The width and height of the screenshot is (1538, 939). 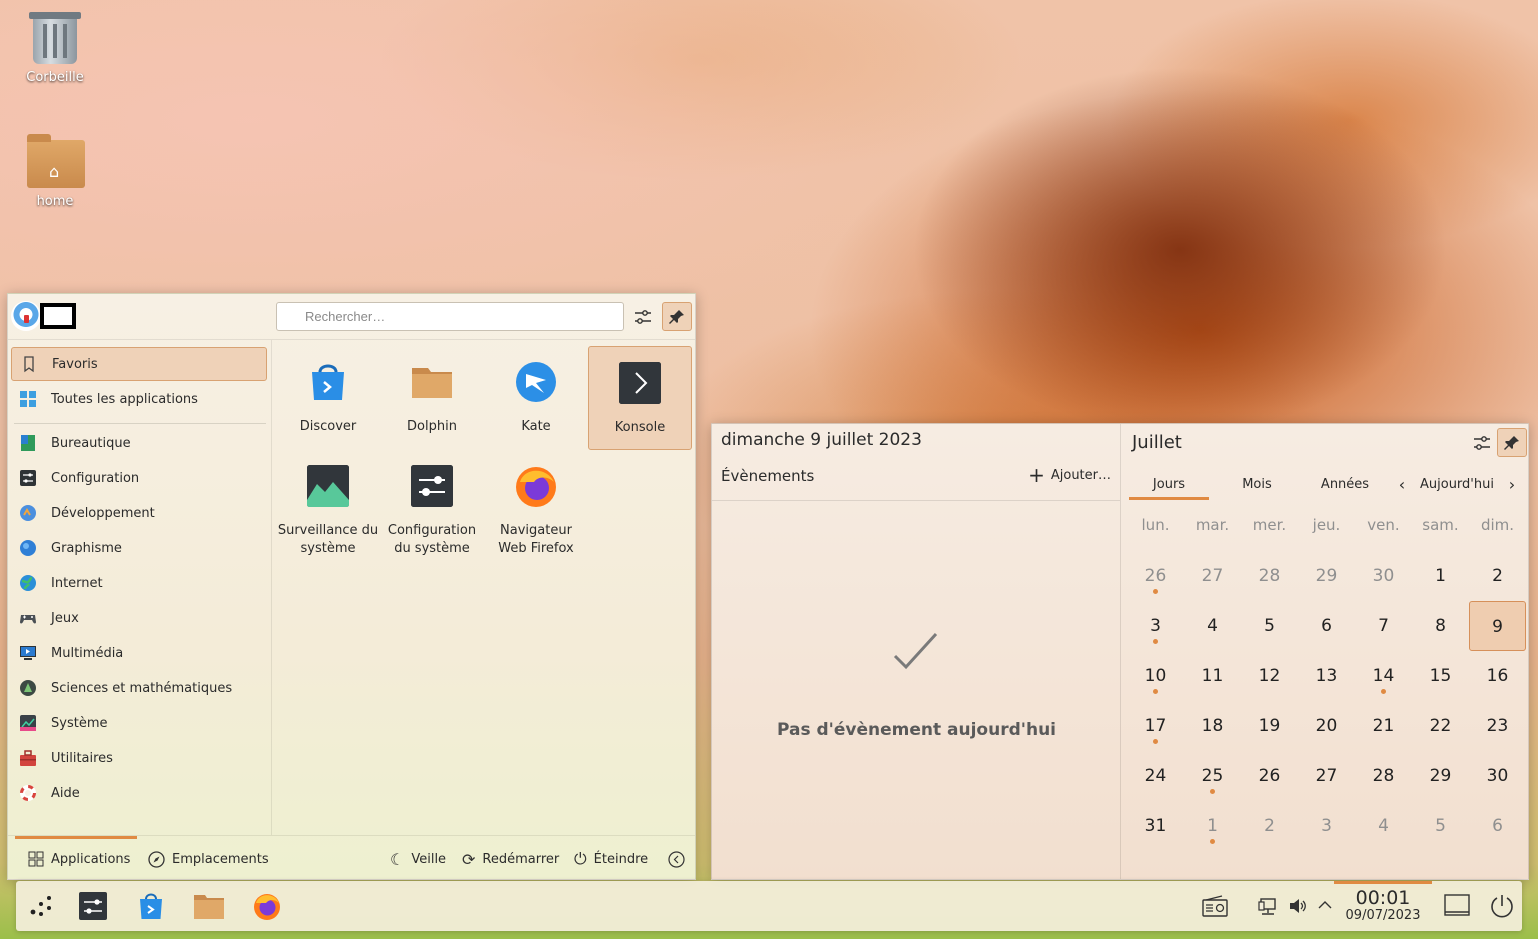 I want to click on settings-icon, so click(x=28, y=478).